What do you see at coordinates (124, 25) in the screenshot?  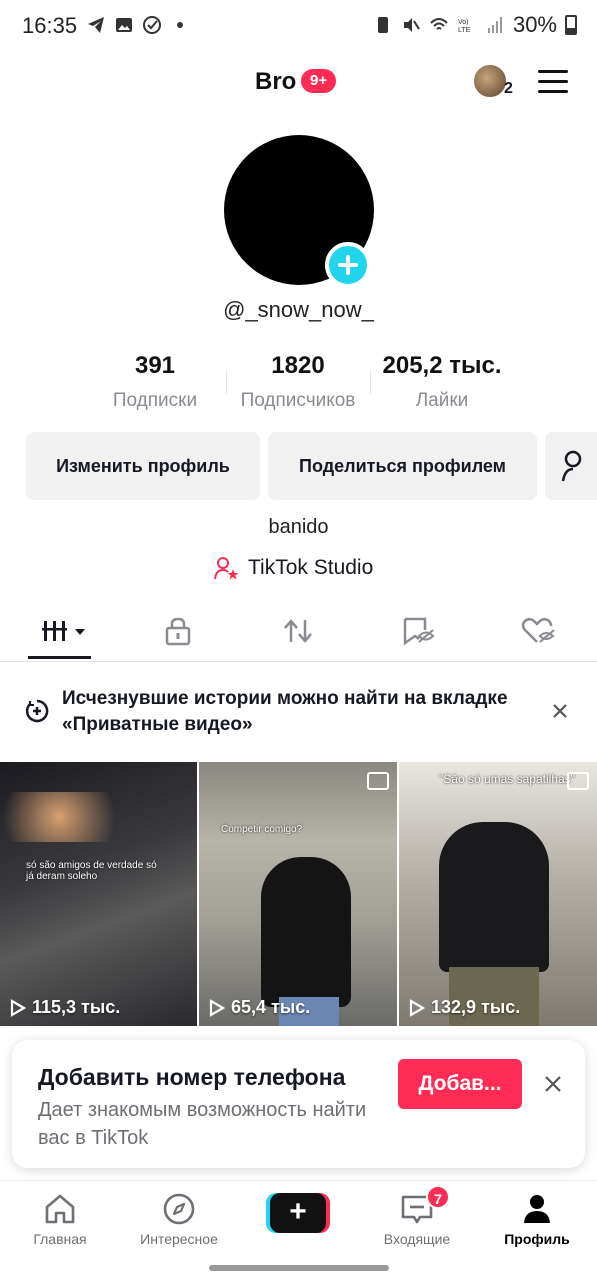 I see `gallery-icon` at bounding box center [124, 25].